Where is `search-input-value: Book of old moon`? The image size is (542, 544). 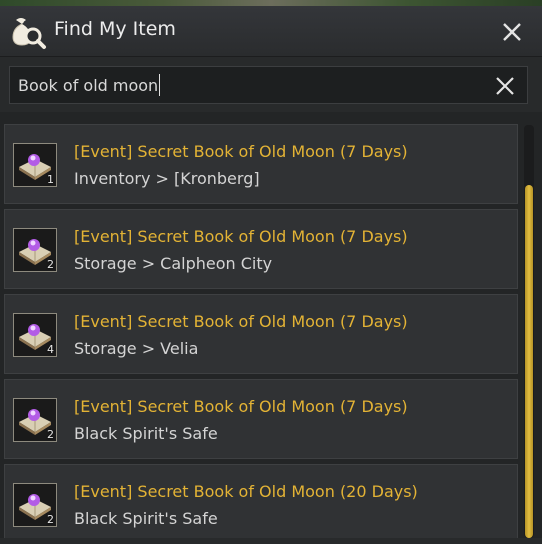 search-input-value: Book of old moon is located at coordinates (88, 85).